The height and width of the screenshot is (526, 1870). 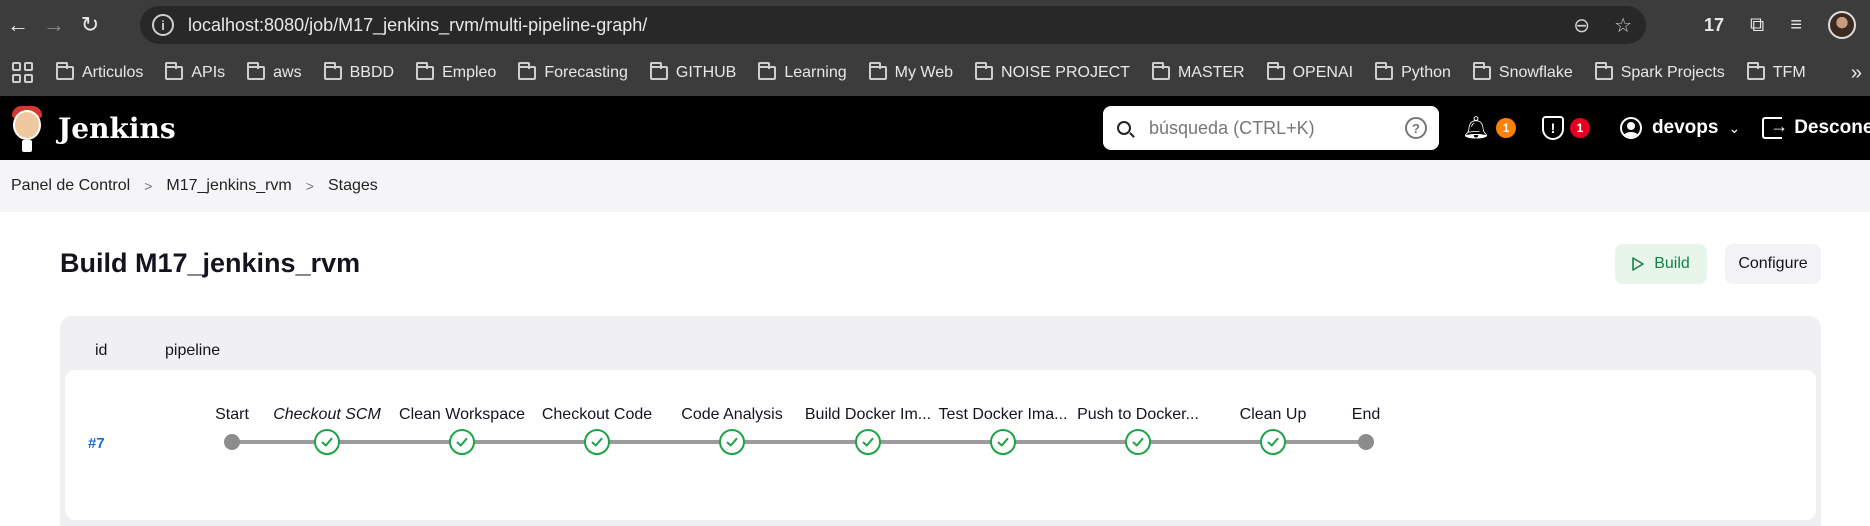 What do you see at coordinates (1775, 127) in the screenshot?
I see `logout-icon` at bounding box center [1775, 127].